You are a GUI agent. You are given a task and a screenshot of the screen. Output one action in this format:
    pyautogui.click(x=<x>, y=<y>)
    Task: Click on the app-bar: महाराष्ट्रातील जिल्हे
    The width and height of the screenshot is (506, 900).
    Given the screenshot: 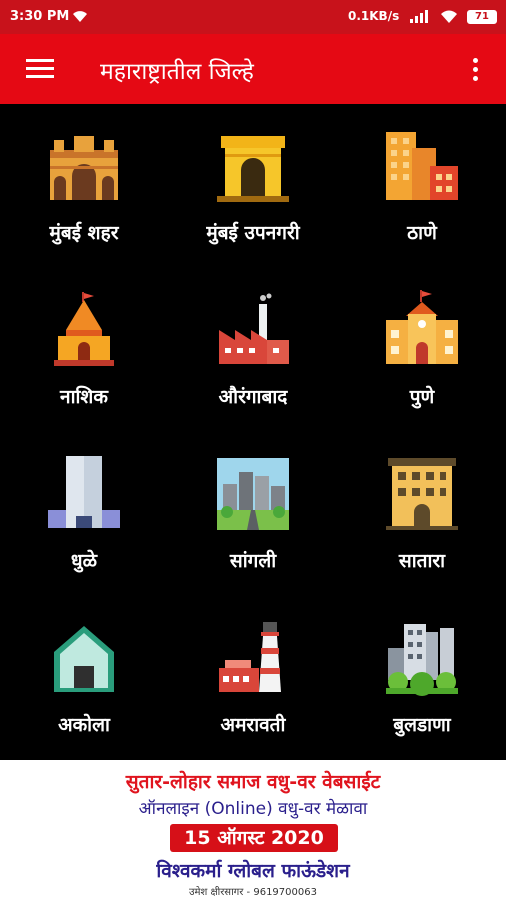 What is the action you would take?
    pyautogui.click(x=253, y=69)
    